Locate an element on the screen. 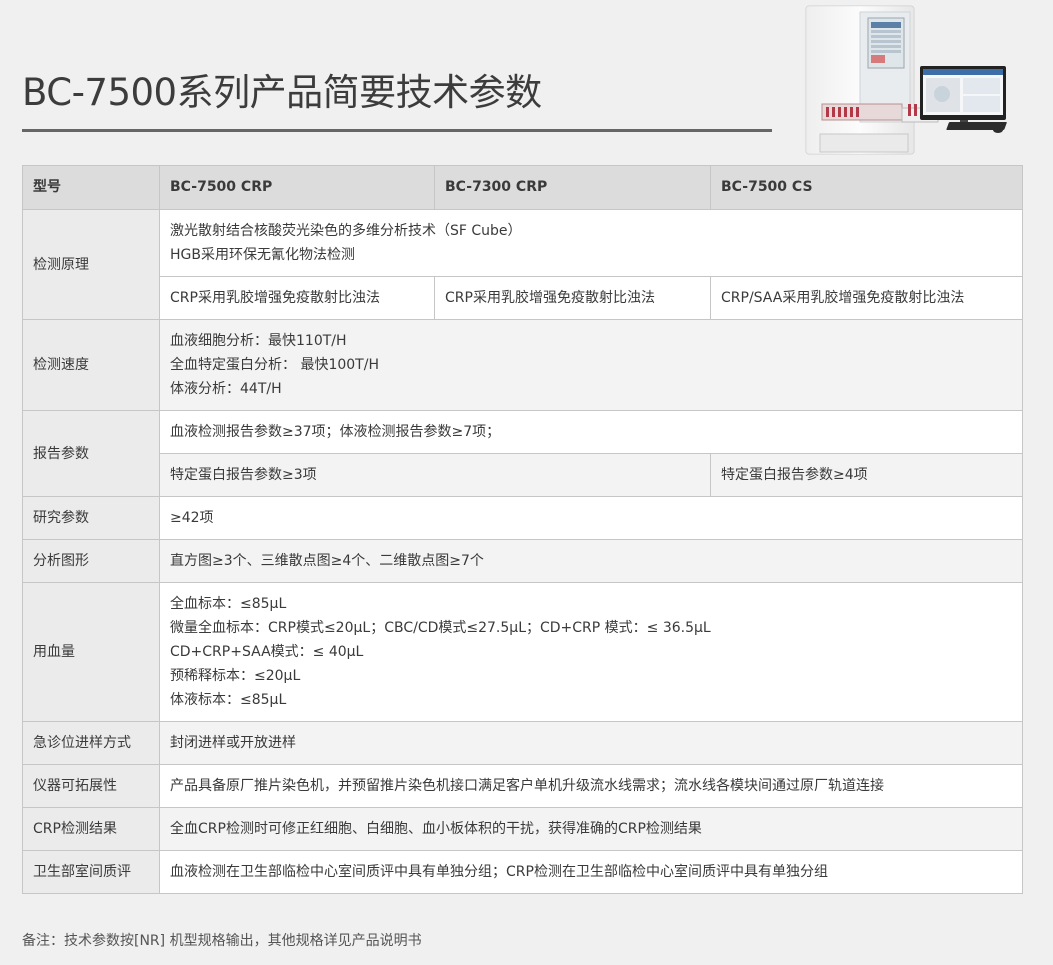 The image size is (1053, 965). row-label-quality: 卫生部室间质评 is located at coordinates (91, 872).